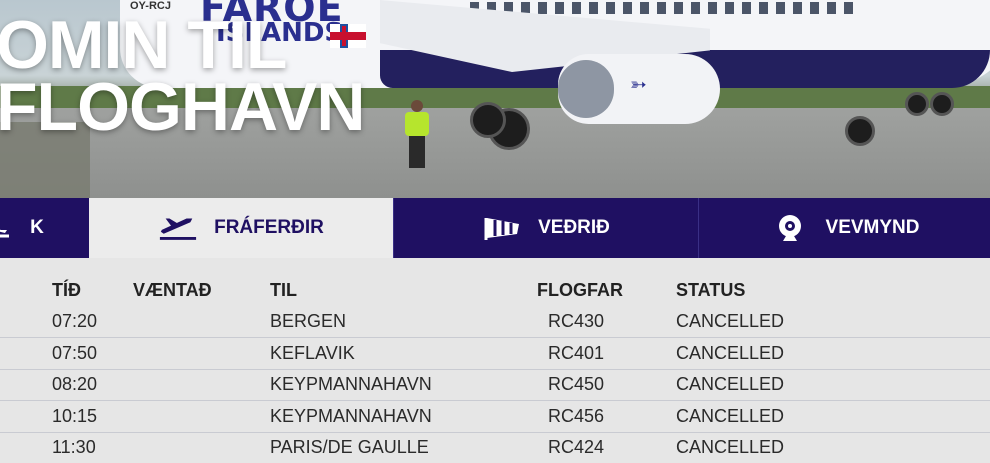  Describe the element at coordinates (75, 353) in the screenshot. I see `cell-time: 07:50` at that location.